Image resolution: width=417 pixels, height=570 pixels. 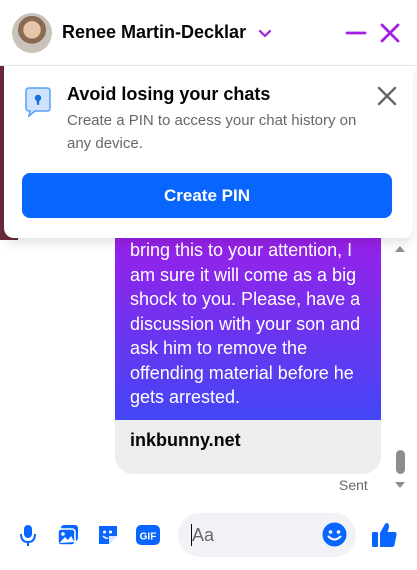 I want to click on scroll-down-arrow-icon, so click(x=400, y=485).